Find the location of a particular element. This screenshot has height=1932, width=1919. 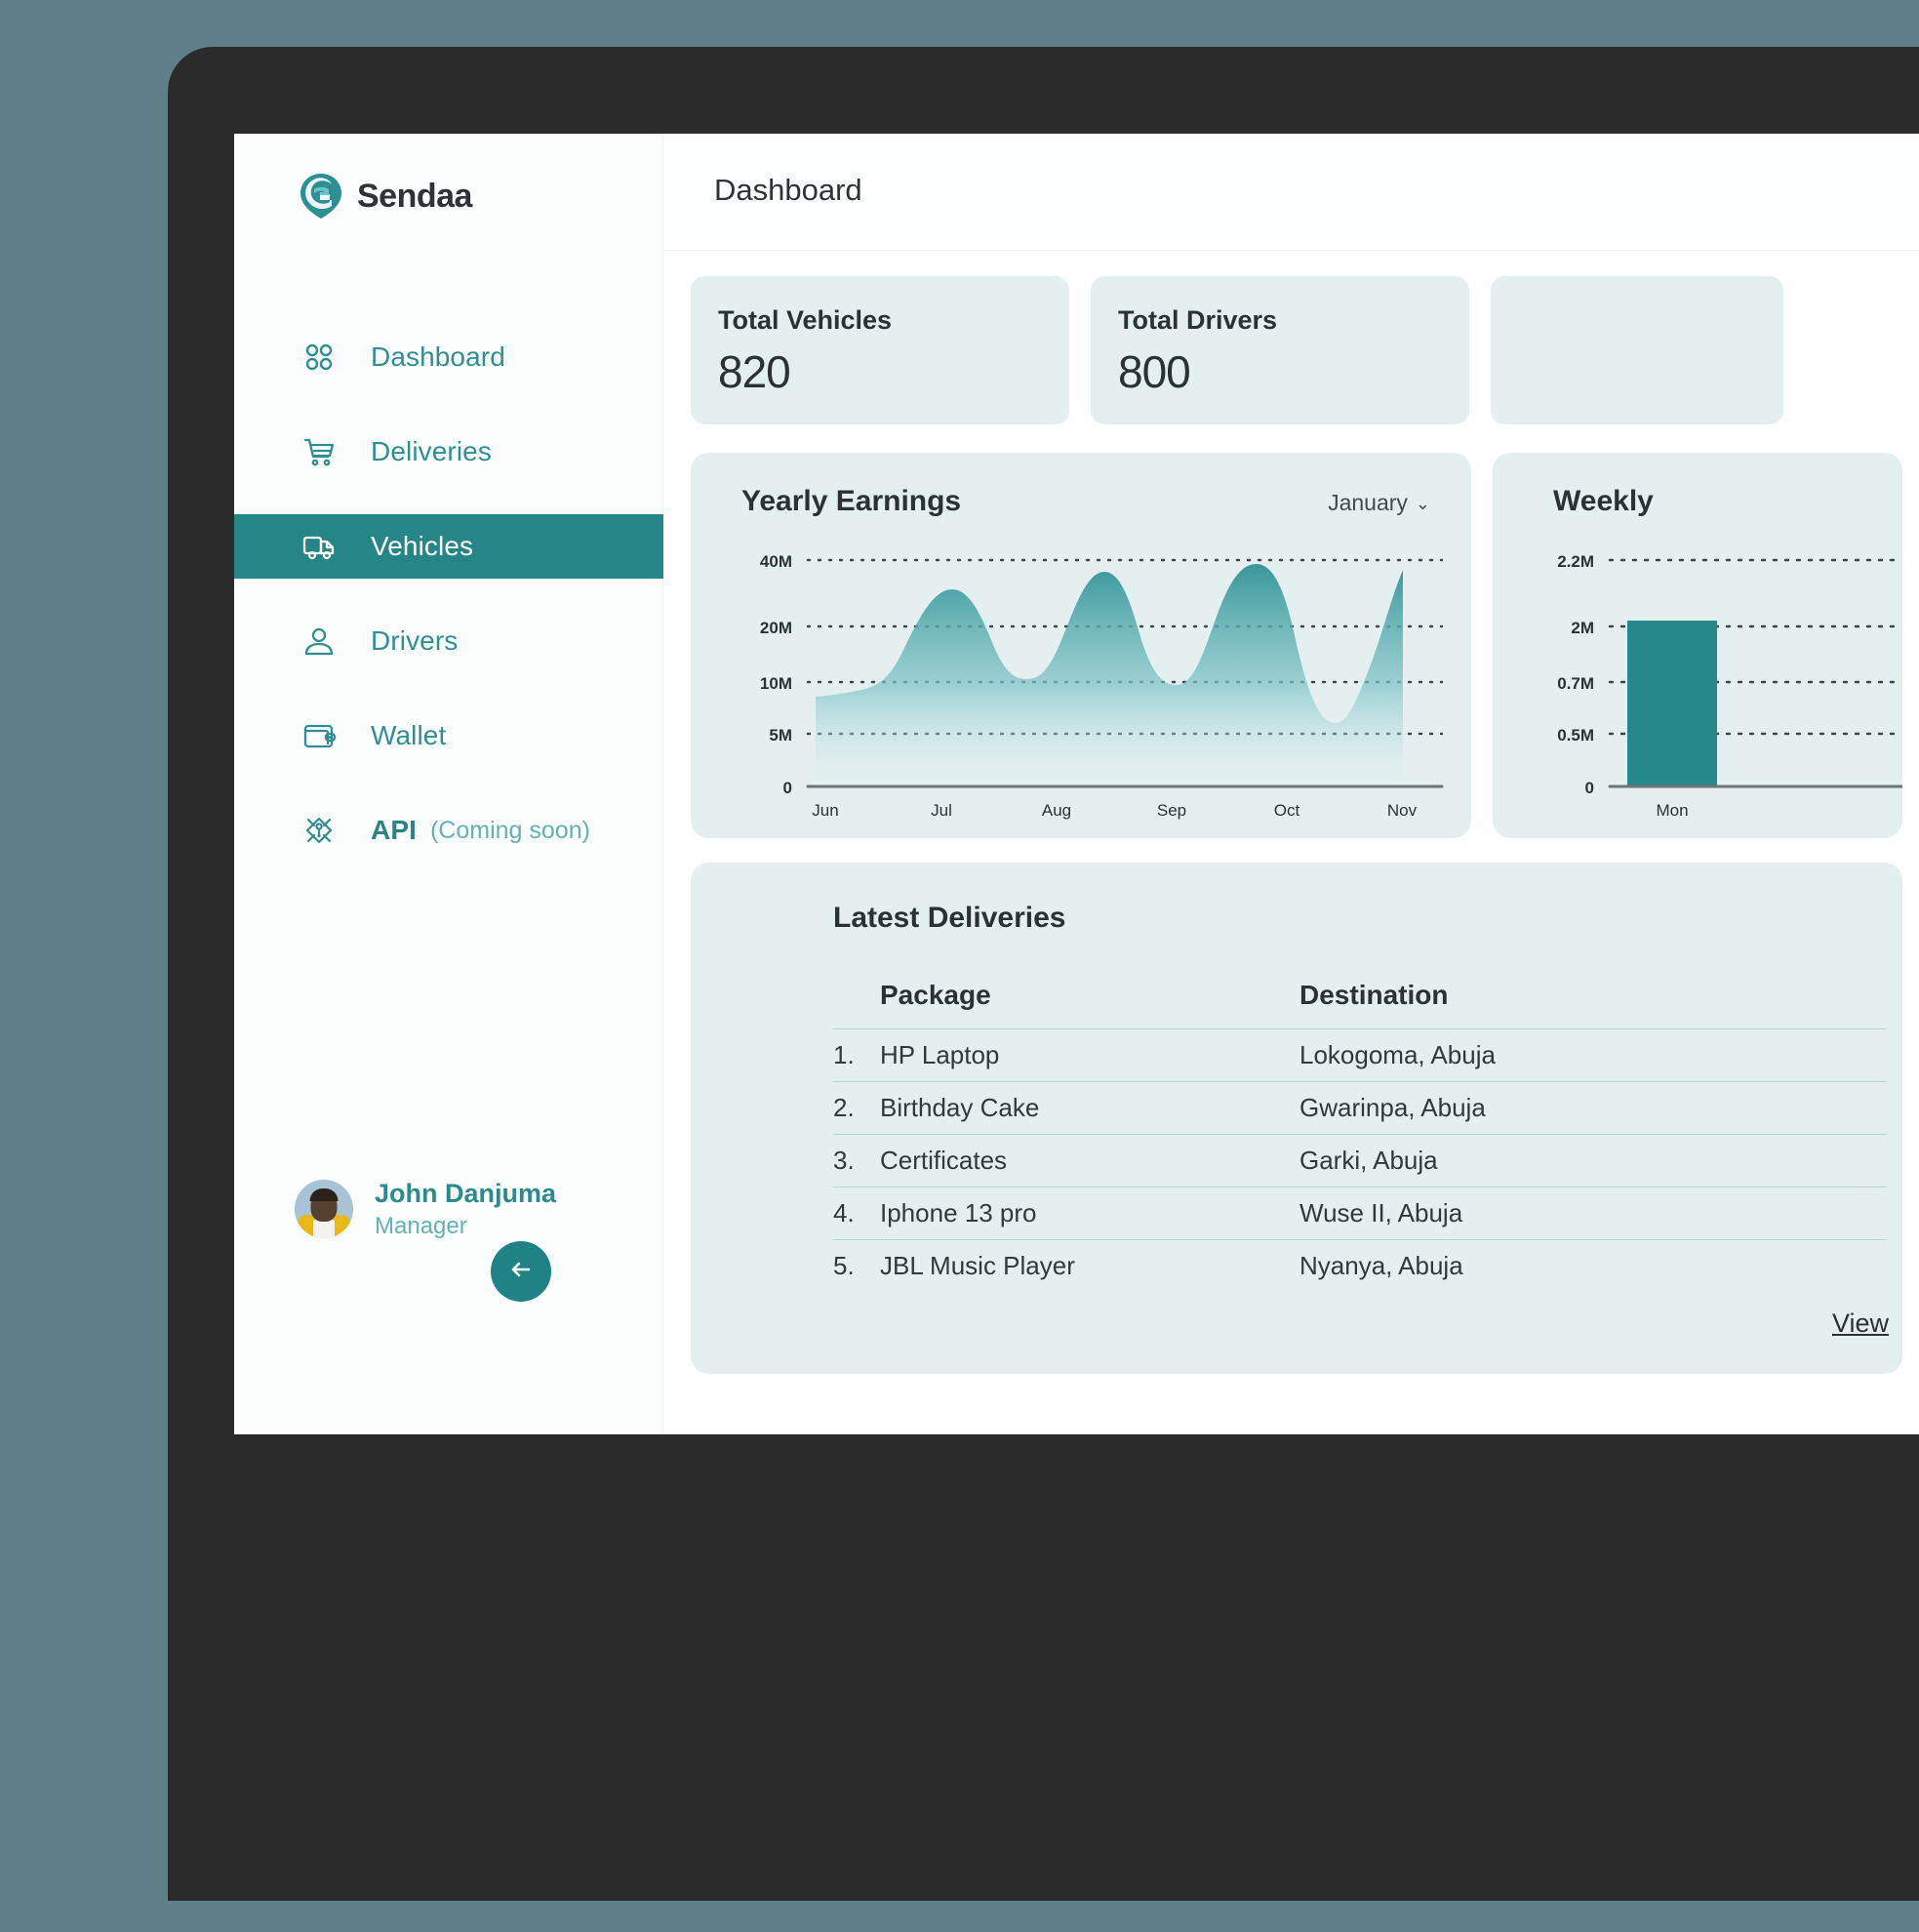

stat-card-total-drivers: Total Drivers 800 is located at coordinates (1280, 350).